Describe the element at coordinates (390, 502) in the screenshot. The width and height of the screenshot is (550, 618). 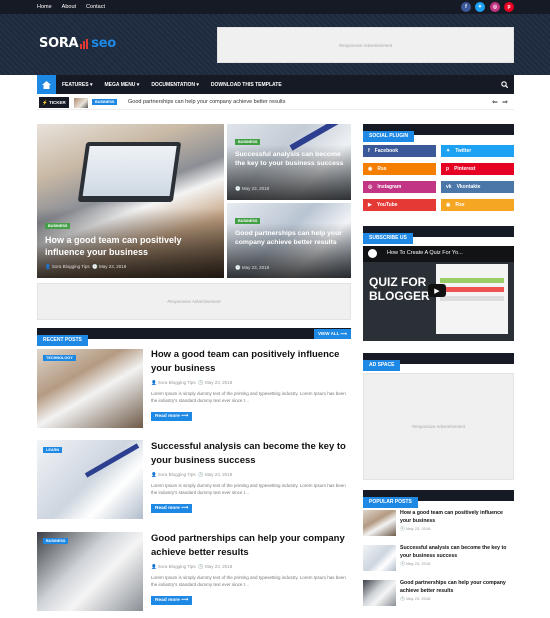
I see `popular-posts-title: POPULAR POSTS` at that location.